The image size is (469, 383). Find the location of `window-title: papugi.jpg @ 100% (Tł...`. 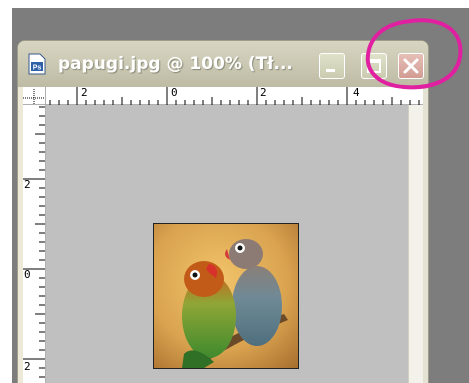

window-title: papugi.jpg @ 100% (Tł... is located at coordinates (175, 64).